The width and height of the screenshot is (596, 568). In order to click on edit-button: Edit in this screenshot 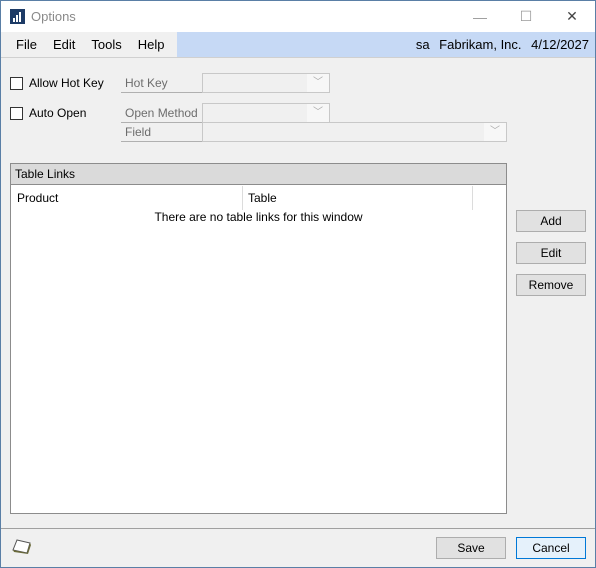, I will do `click(551, 253)`.